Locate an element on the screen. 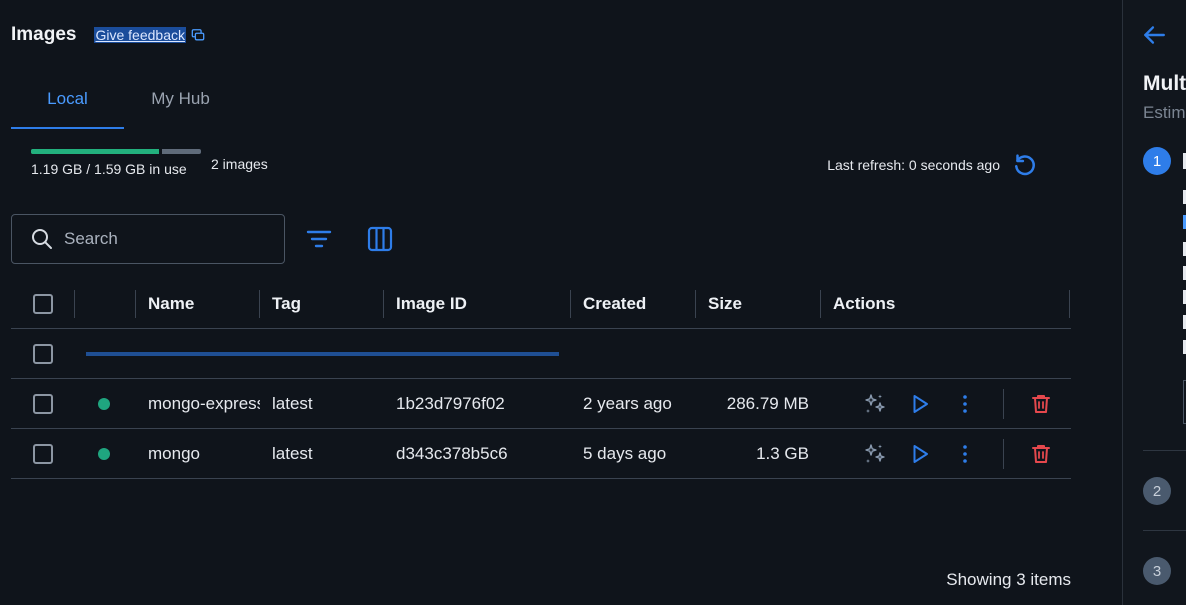 The width and height of the screenshot is (1186, 605). tab-bar: Local My Hub is located at coordinates (124, 103).